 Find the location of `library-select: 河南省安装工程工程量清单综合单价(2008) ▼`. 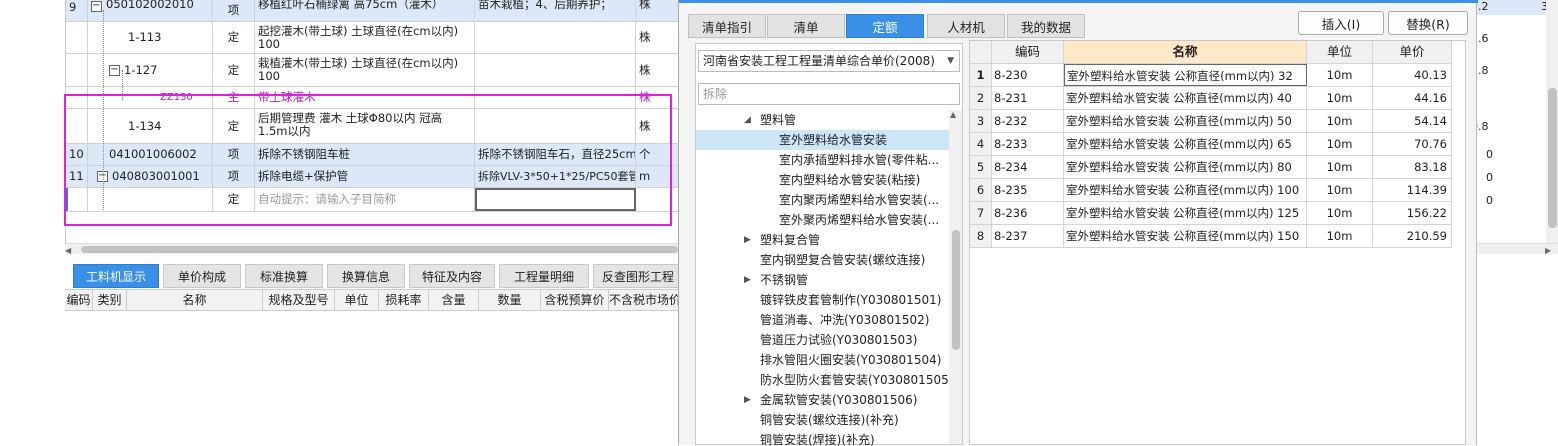

library-select: 河南省安装工程工程量清单综合单价(2008) ▼ is located at coordinates (829, 61).